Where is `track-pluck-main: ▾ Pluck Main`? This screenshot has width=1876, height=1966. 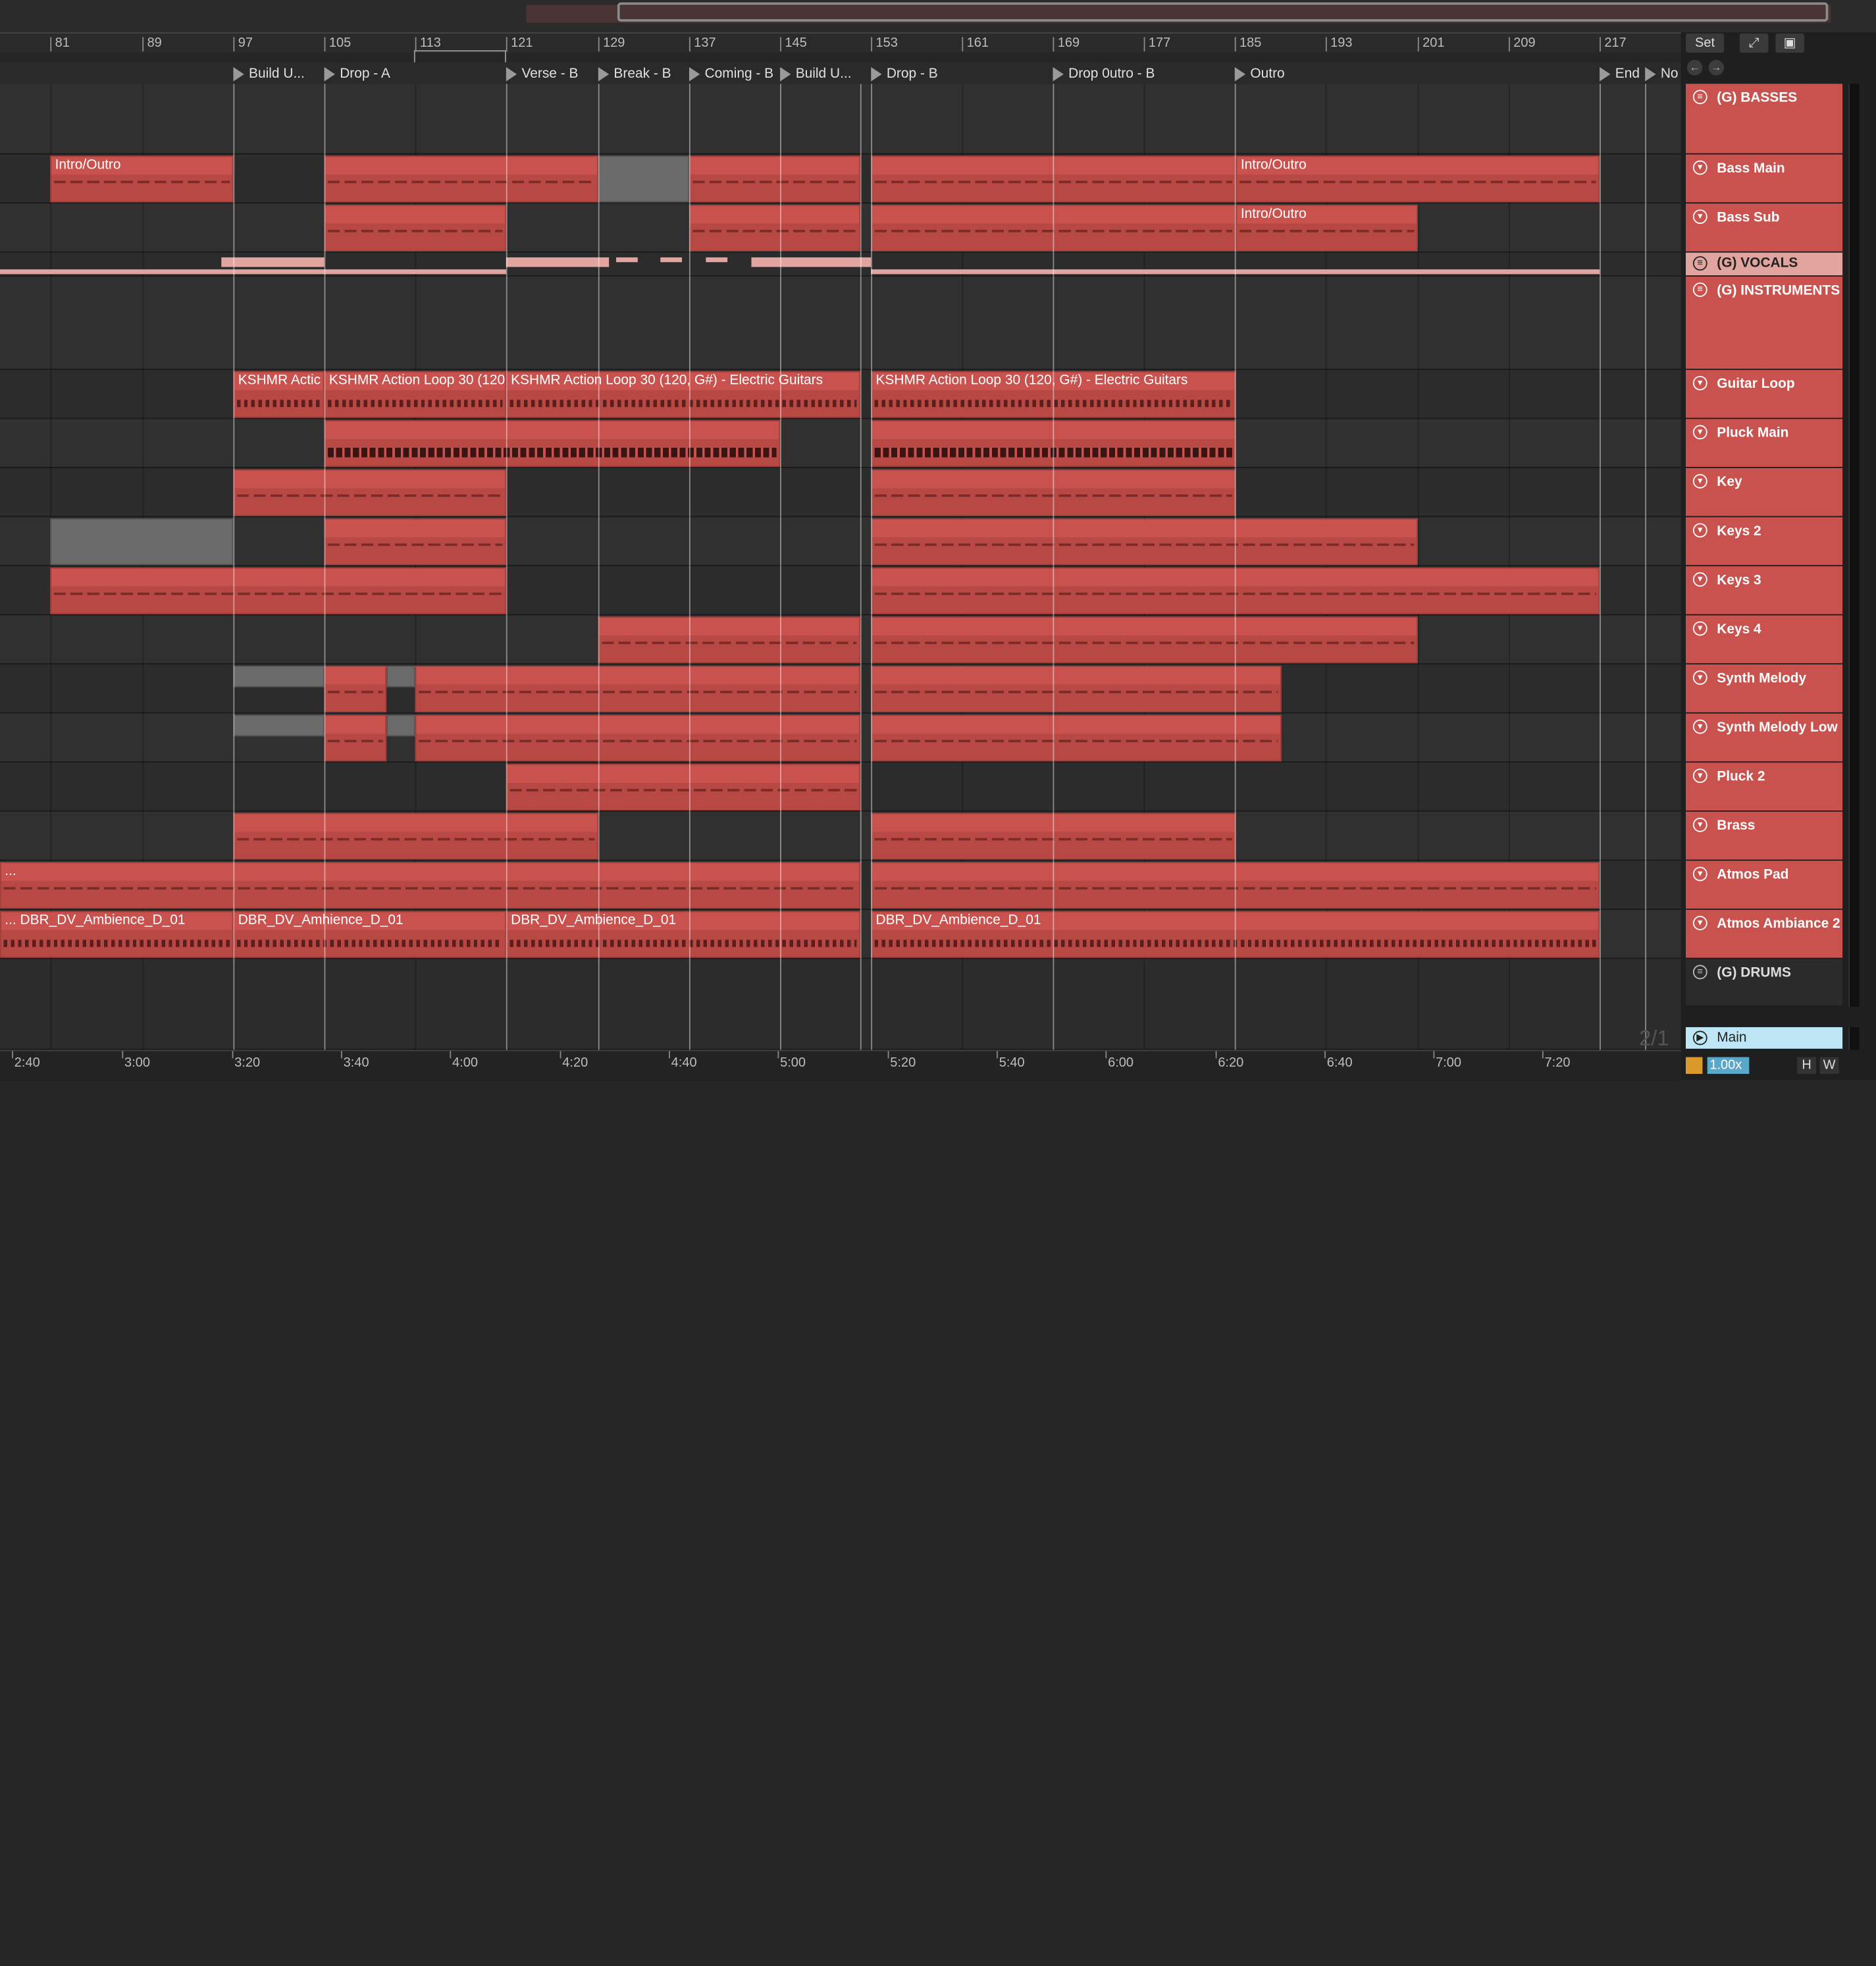 track-pluck-main: ▾ Pluck Main is located at coordinates (1764, 444).